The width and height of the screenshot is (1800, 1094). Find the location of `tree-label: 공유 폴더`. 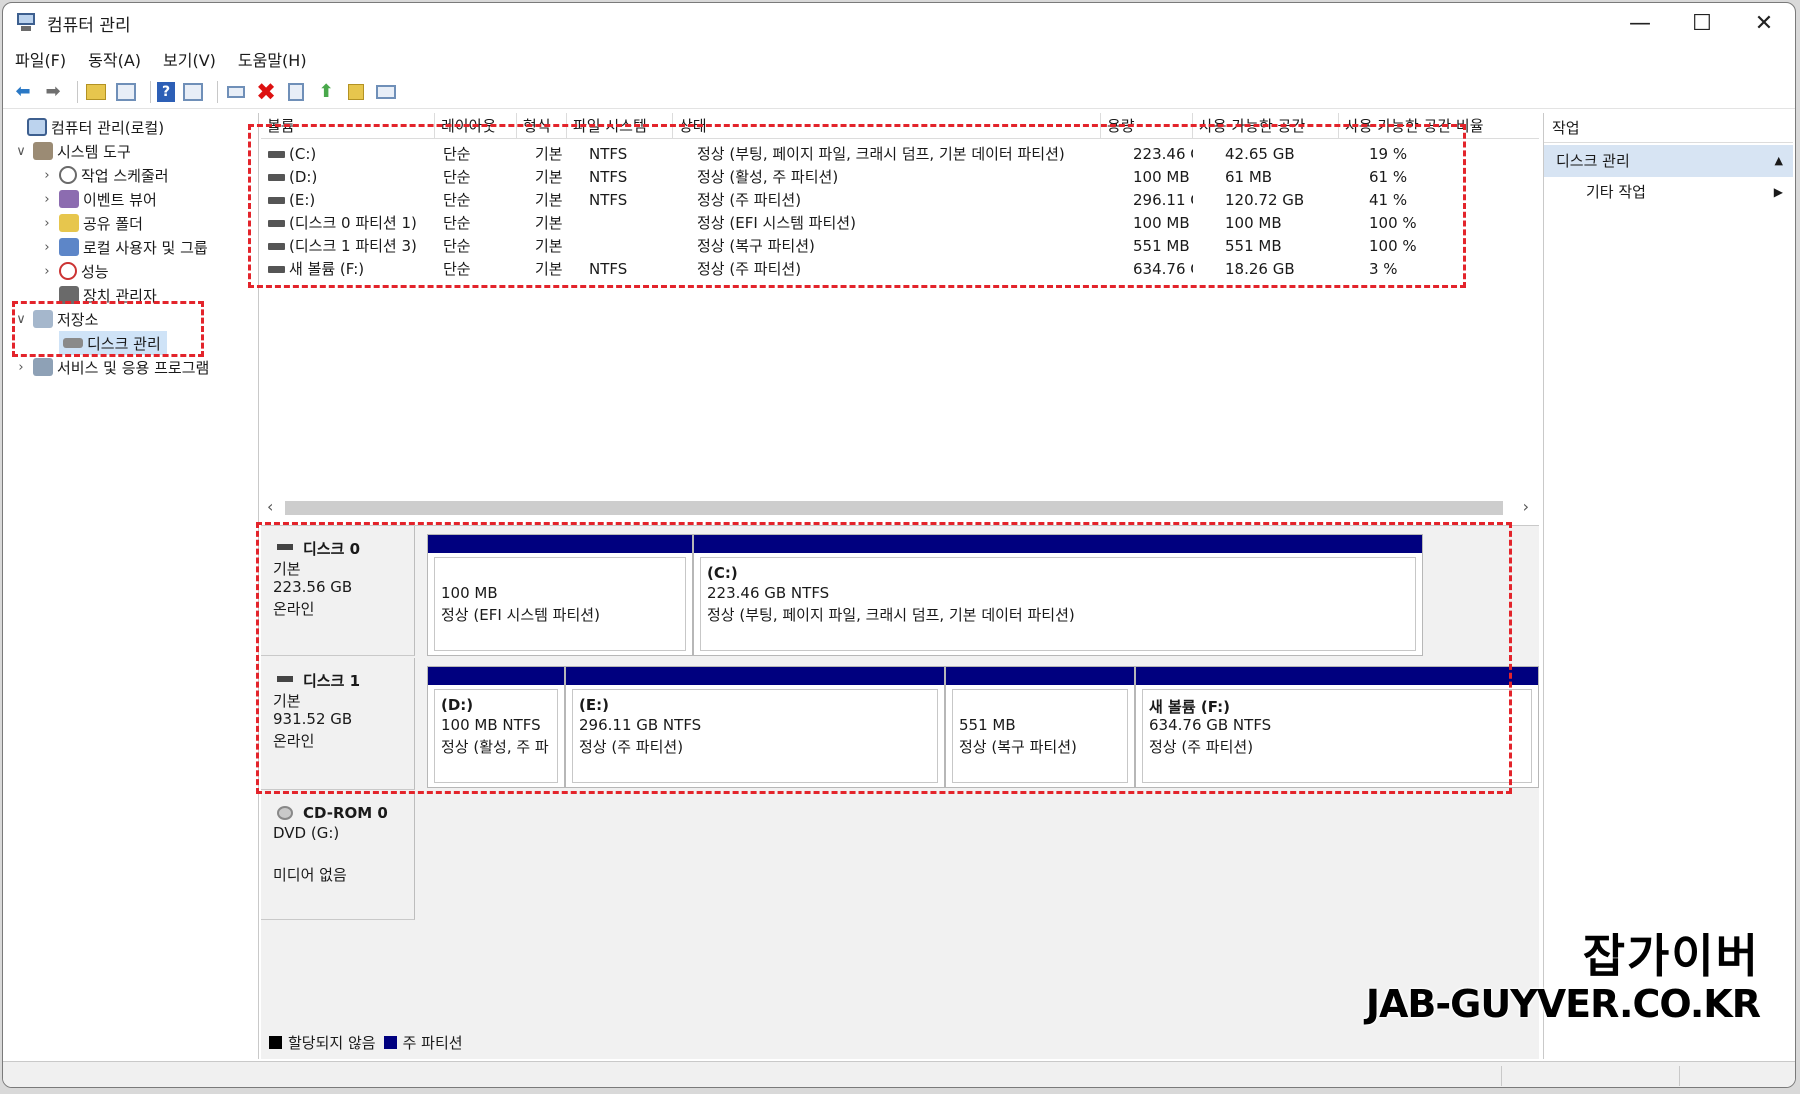

tree-label: 공유 폴더 is located at coordinates (113, 223).